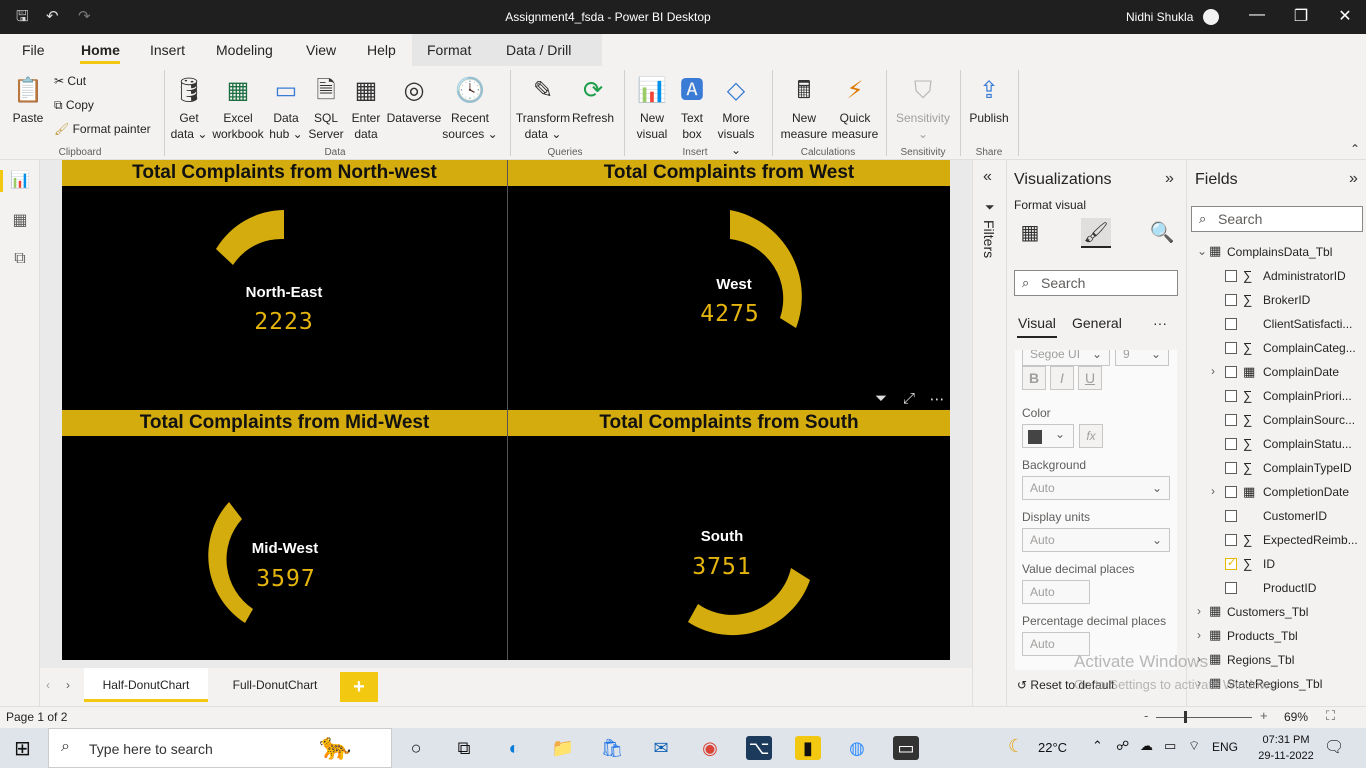  Describe the element at coordinates (1159, 17) in the screenshot. I see `user-name: Nidhi Shukla` at that location.